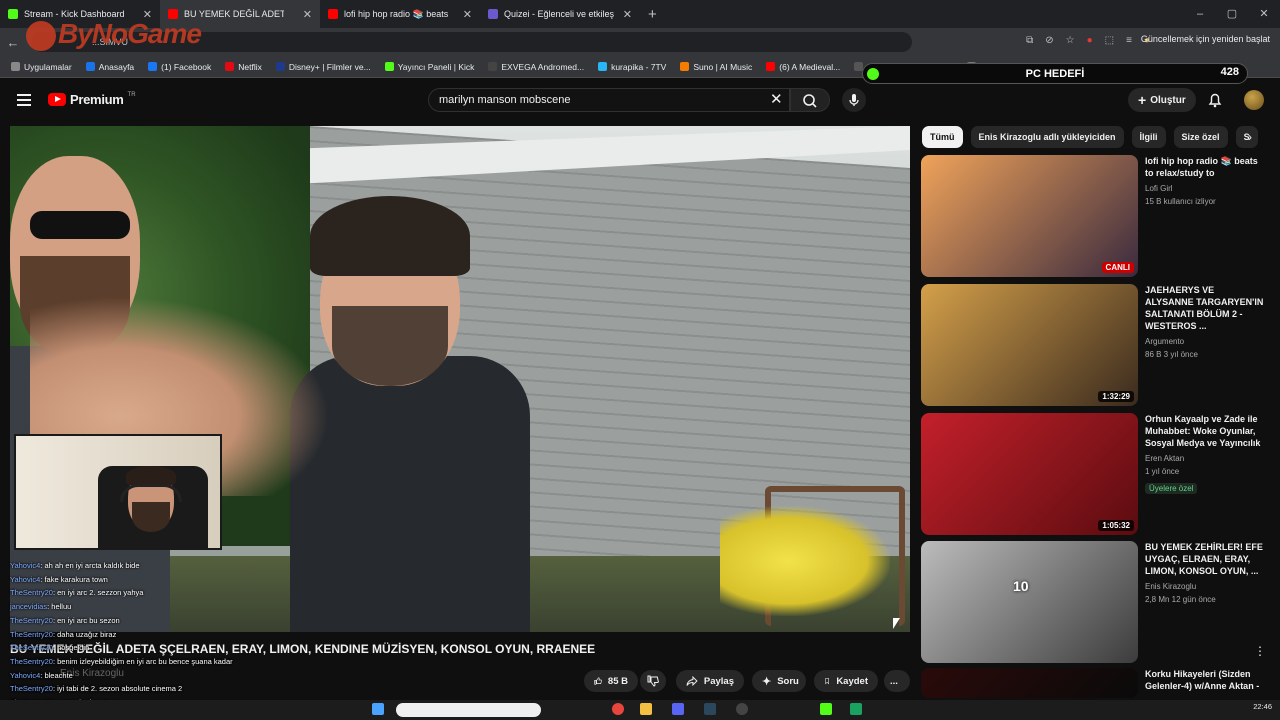  Describe the element at coordinates (250, 66) in the screenshot. I see `bookmark-label: Netflix` at that location.